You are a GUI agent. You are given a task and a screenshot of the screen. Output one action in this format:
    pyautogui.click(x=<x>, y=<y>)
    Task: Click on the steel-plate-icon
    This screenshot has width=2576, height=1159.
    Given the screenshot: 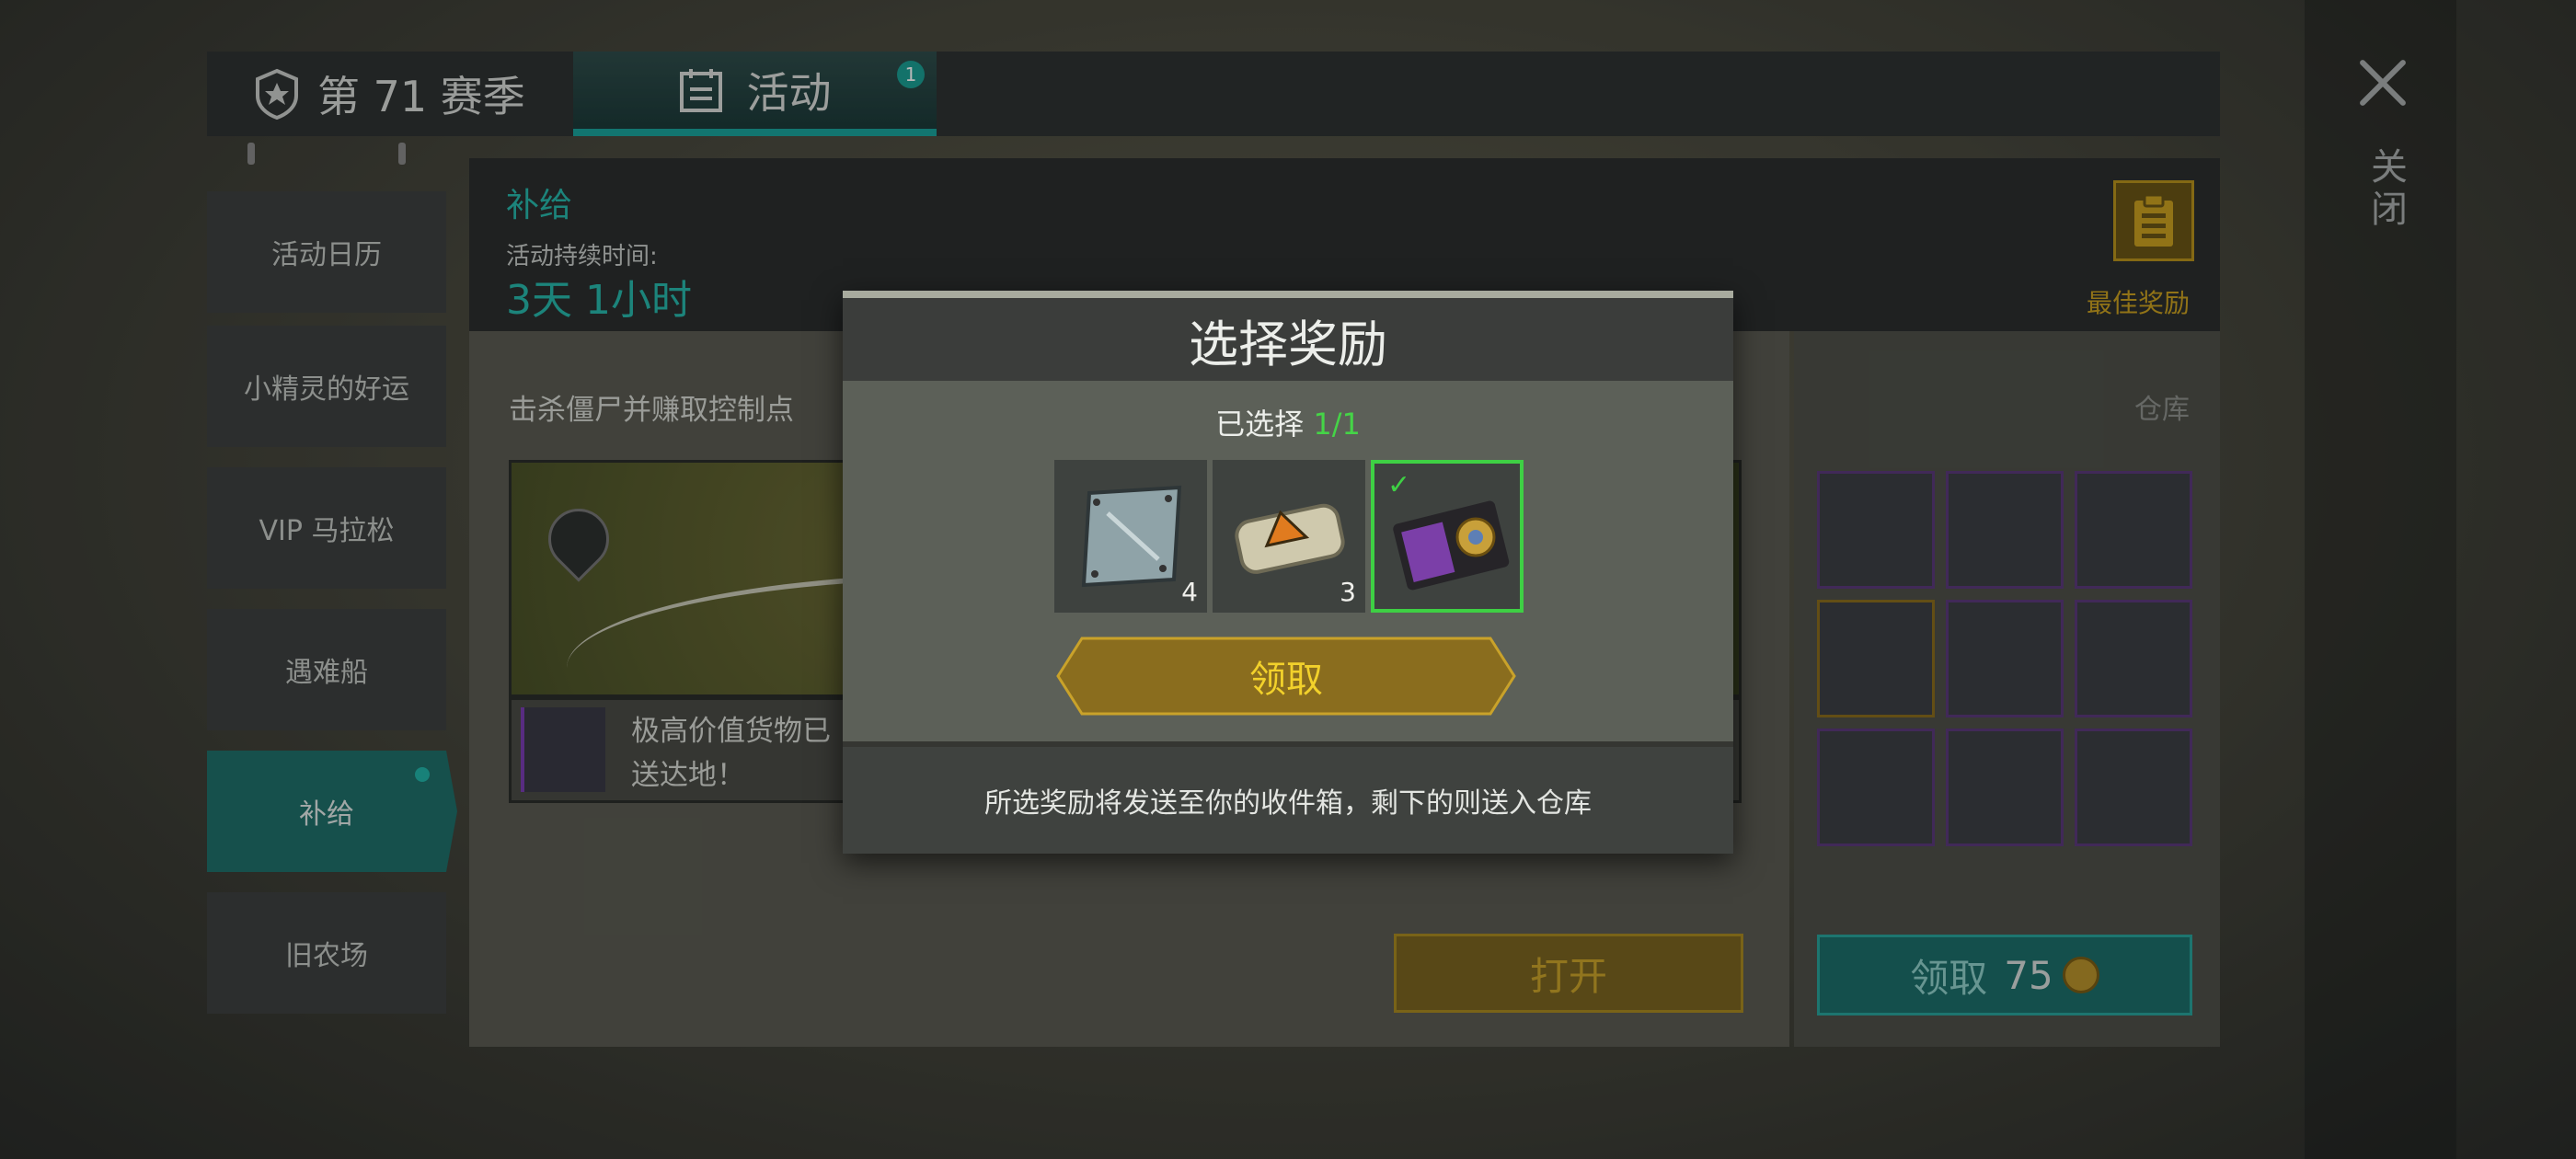 What is the action you would take?
    pyautogui.click(x=1131, y=536)
    